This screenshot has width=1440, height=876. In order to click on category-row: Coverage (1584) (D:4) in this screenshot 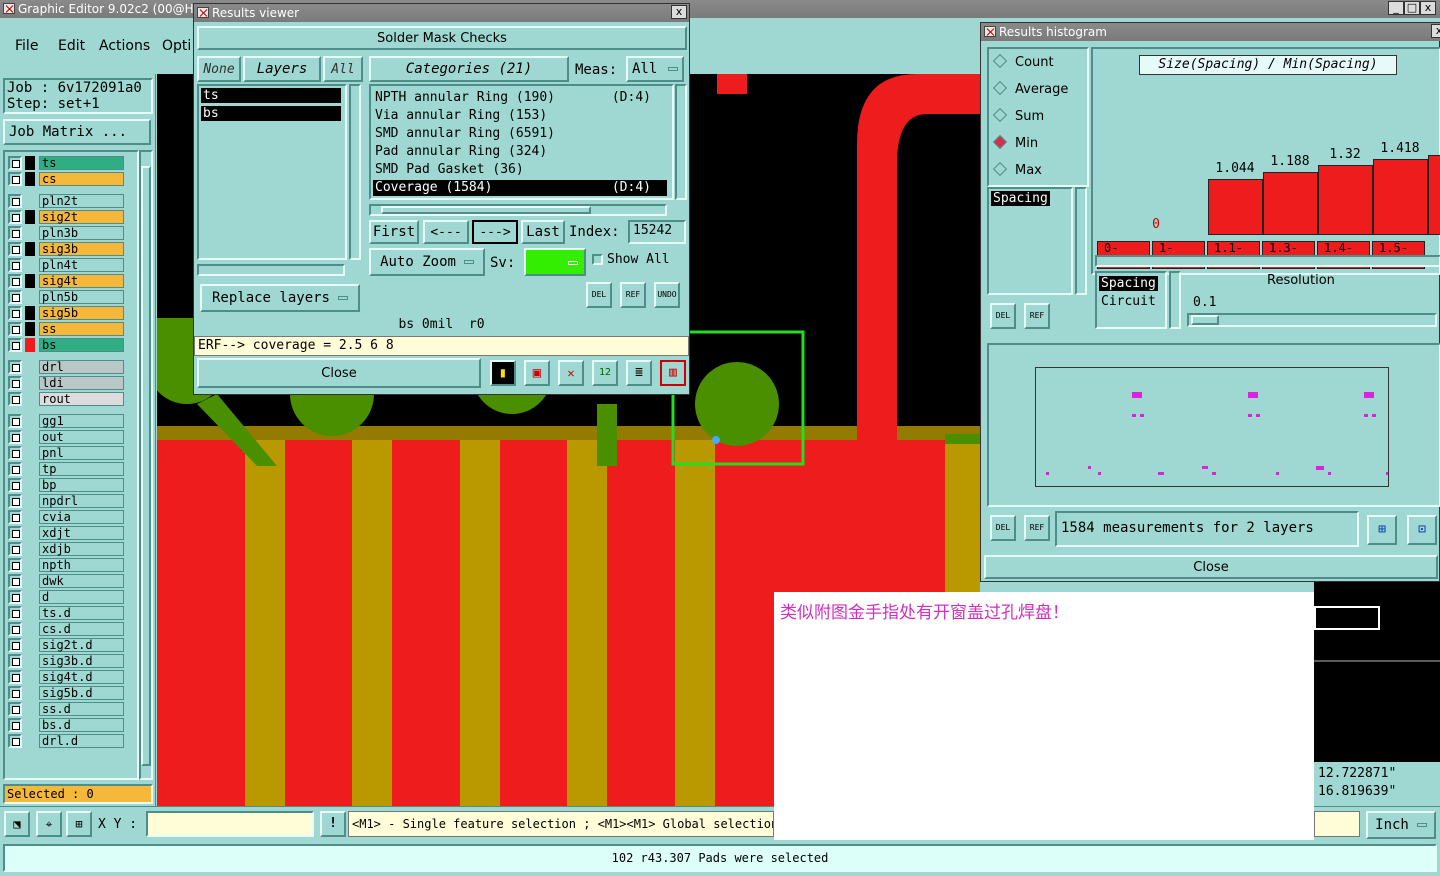, I will do `click(520, 188)`.